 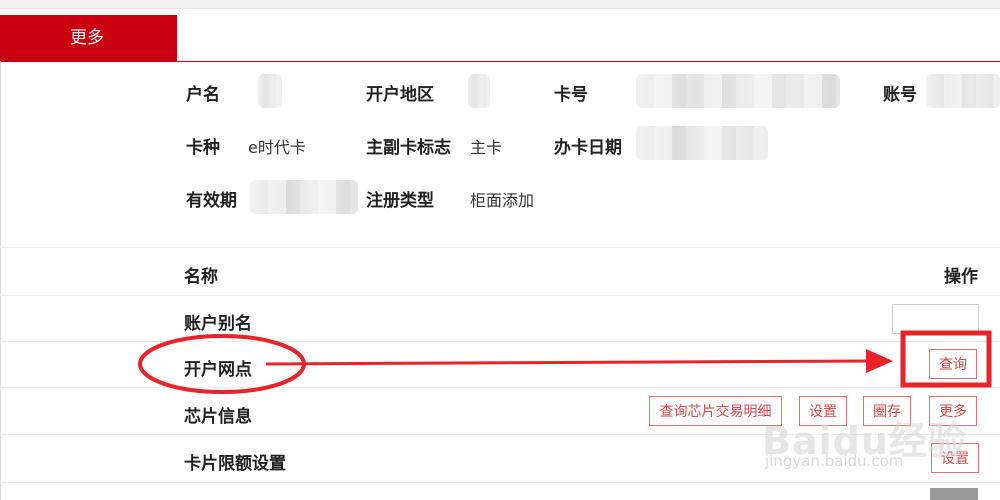 I want to click on blurred-account-holder, so click(x=270, y=91).